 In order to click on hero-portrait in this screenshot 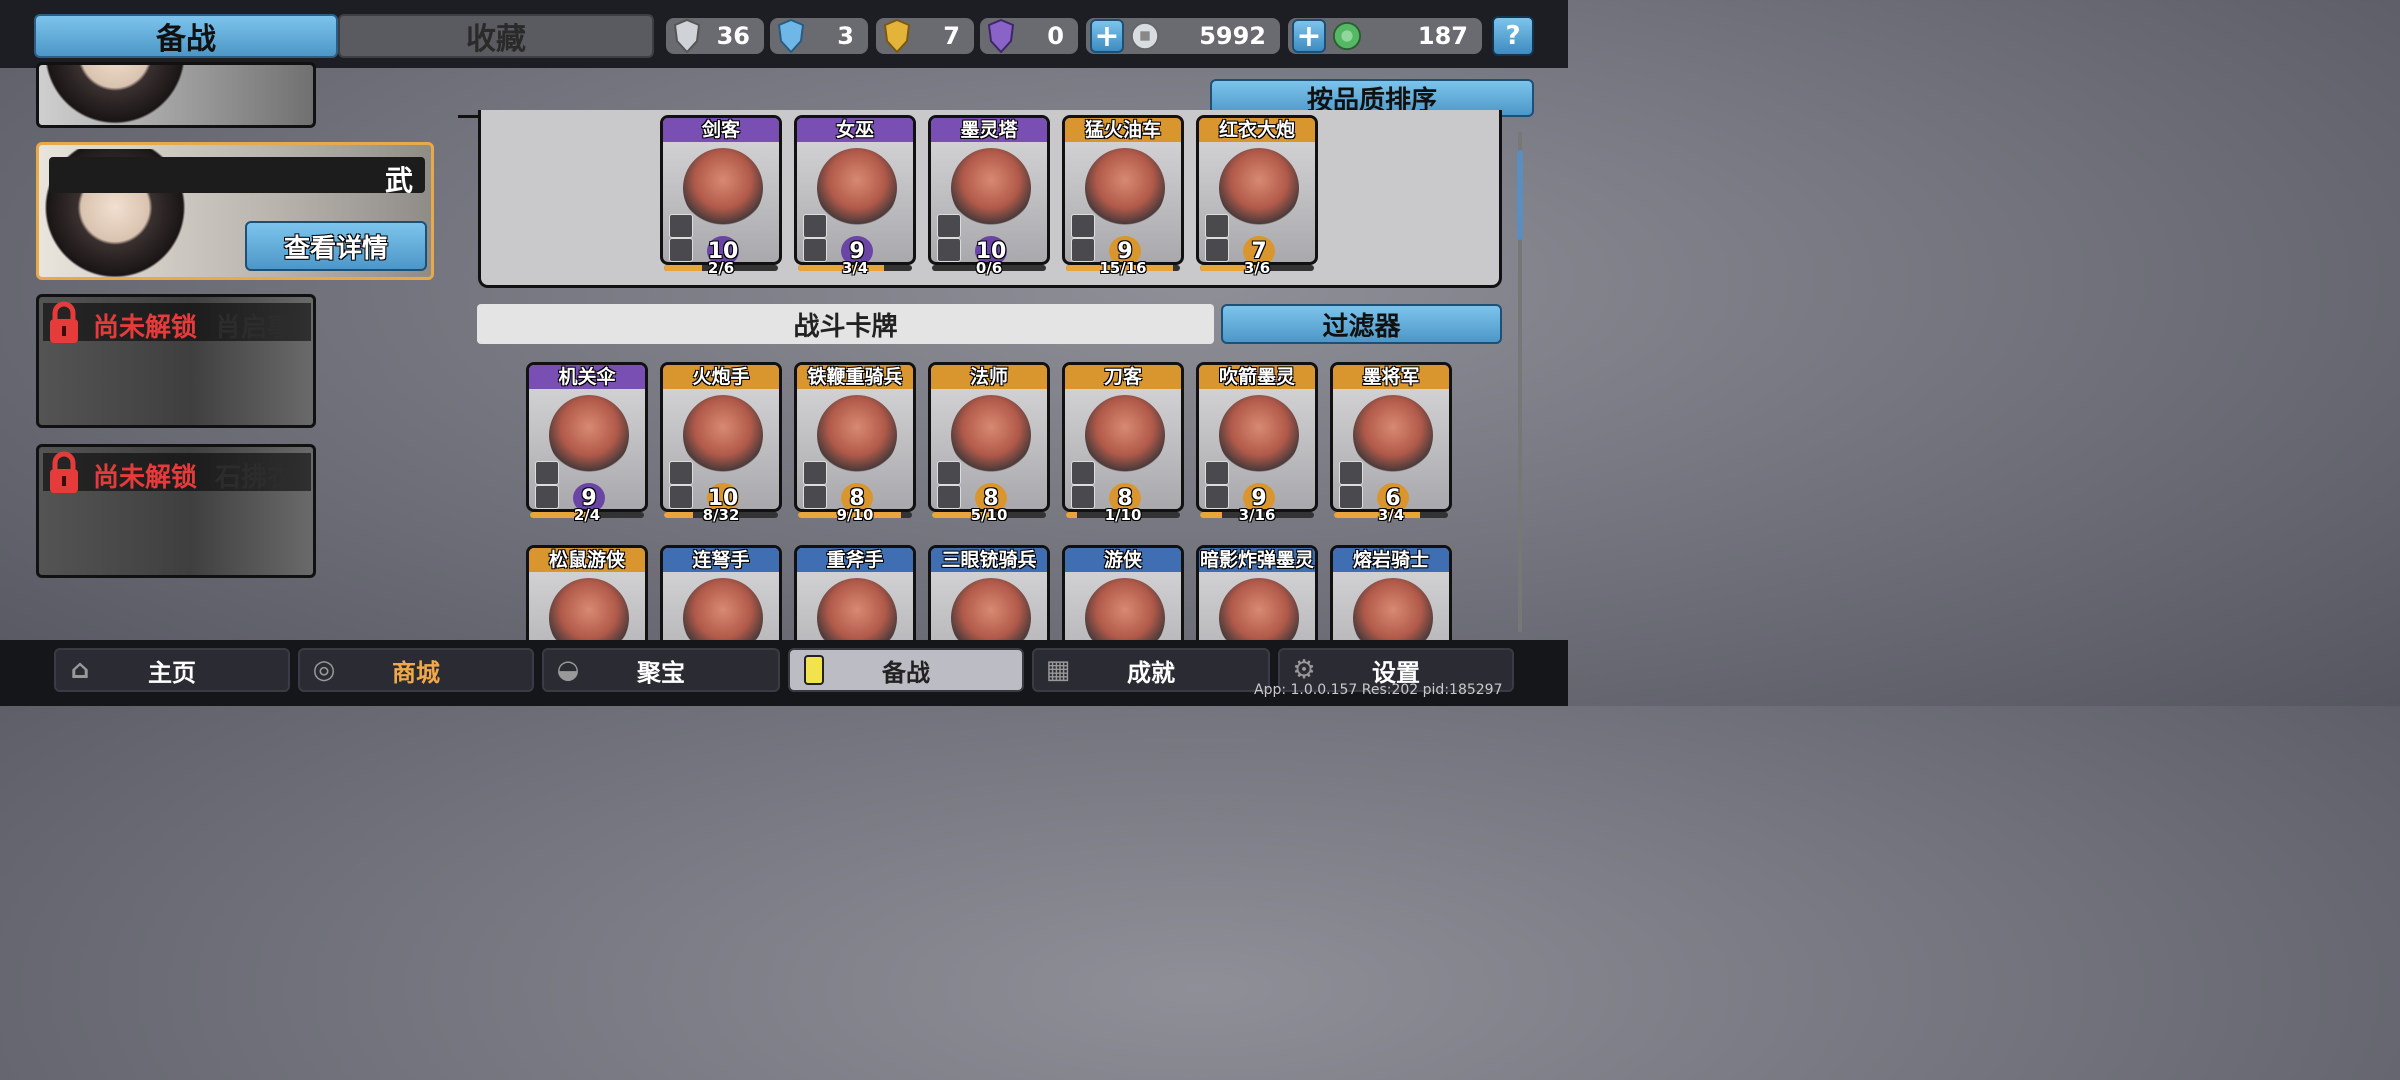, I will do `click(123, 95)`.